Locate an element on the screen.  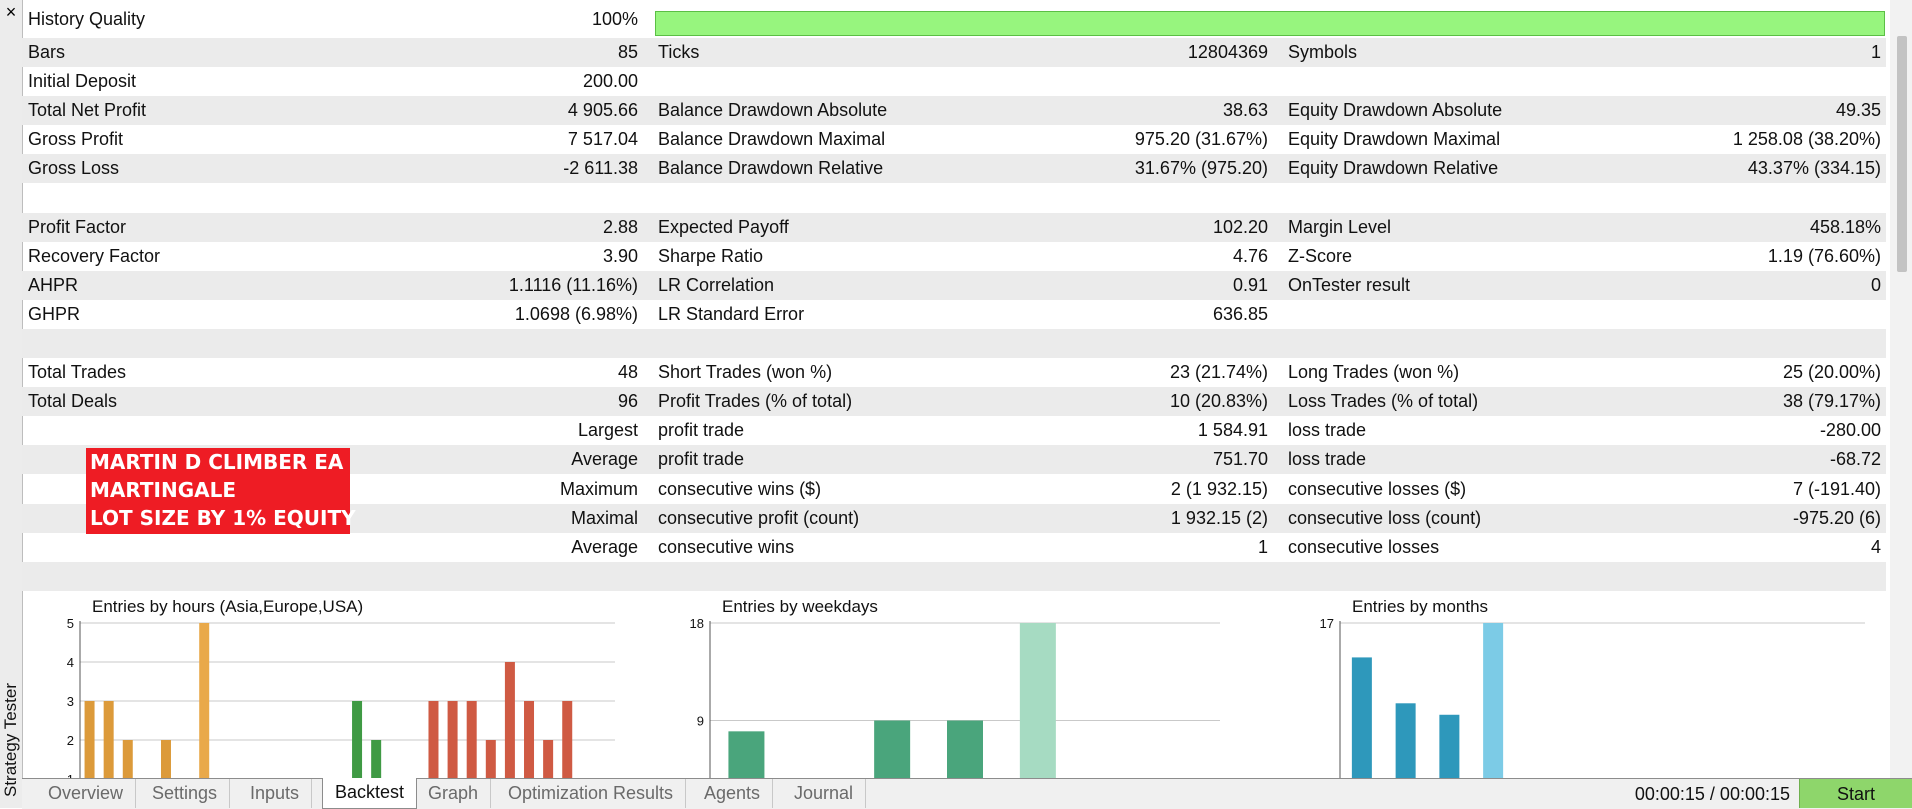
chart-svg: Entries by weekdays 9 18 is located at coordinates (955, 687).